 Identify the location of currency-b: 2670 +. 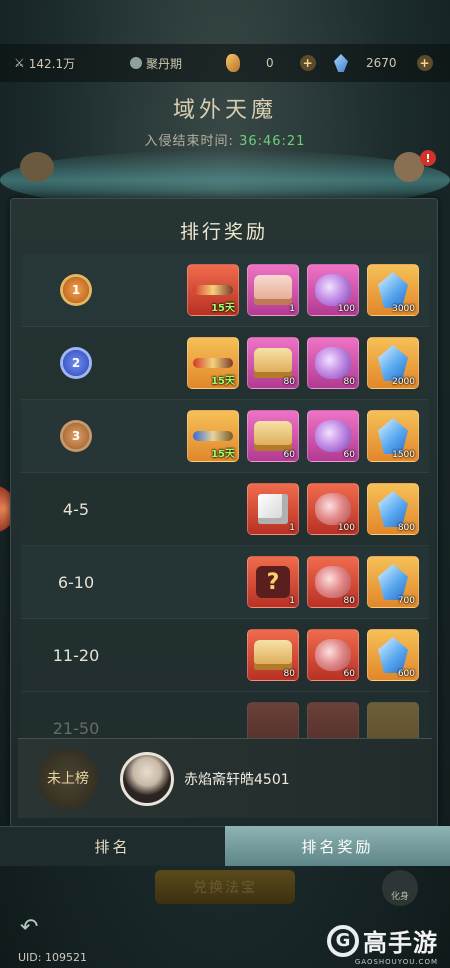
(383, 63).